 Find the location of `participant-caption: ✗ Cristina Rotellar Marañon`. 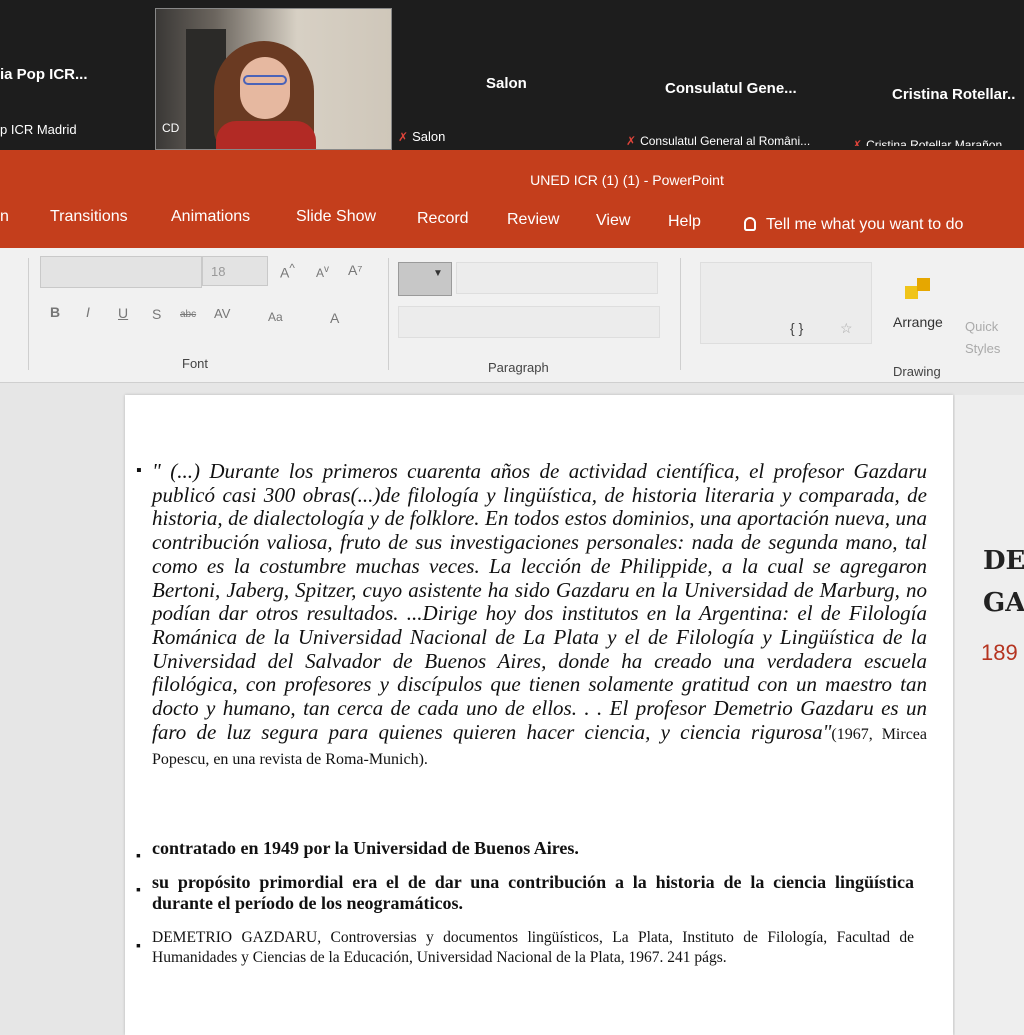

participant-caption: ✗ Cristina Rotellar Marañon is located at coordinates (927, 142).